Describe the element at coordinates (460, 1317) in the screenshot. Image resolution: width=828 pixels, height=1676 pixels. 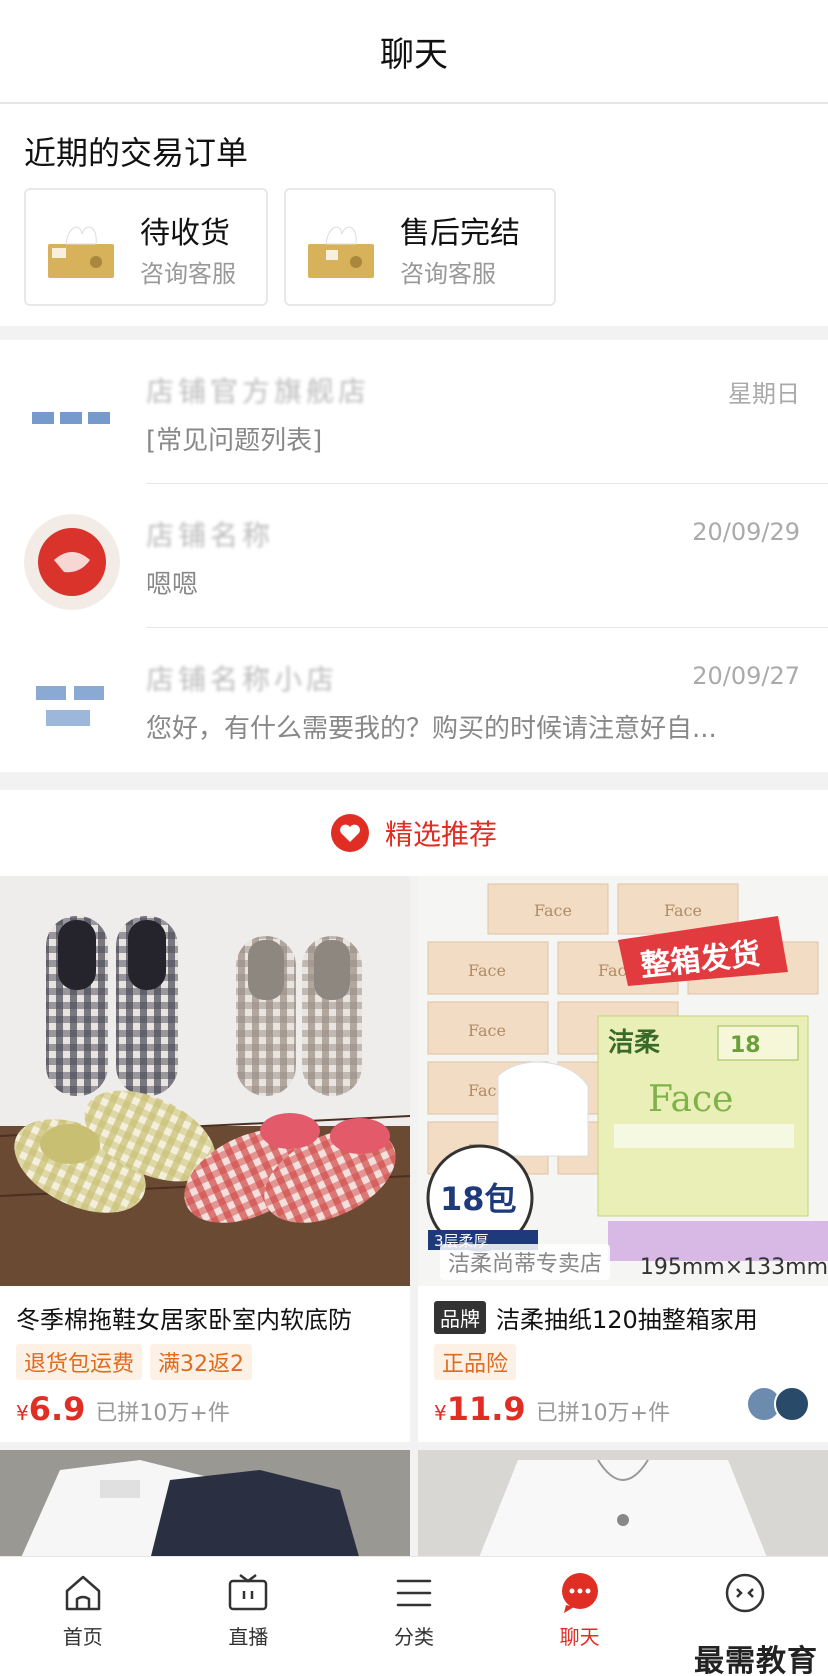
I see `brand-badge: 品牌` at that location.